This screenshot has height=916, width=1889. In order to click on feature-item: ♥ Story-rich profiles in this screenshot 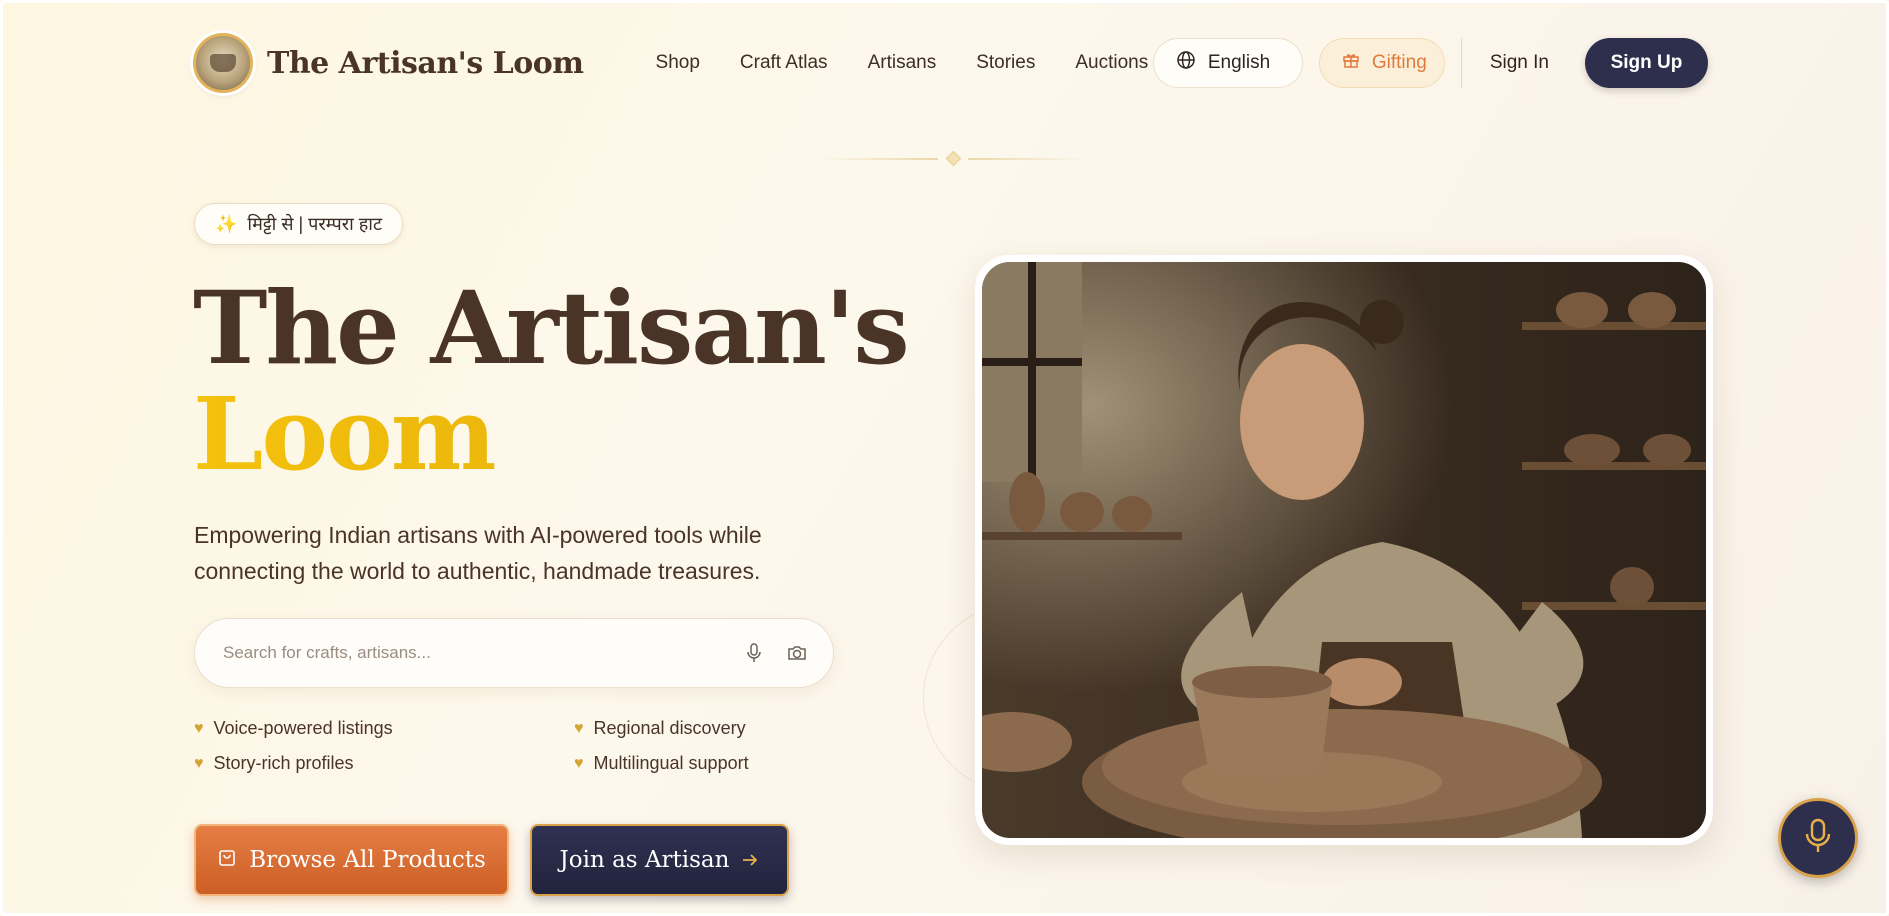, I will do `click(384, 763)`.